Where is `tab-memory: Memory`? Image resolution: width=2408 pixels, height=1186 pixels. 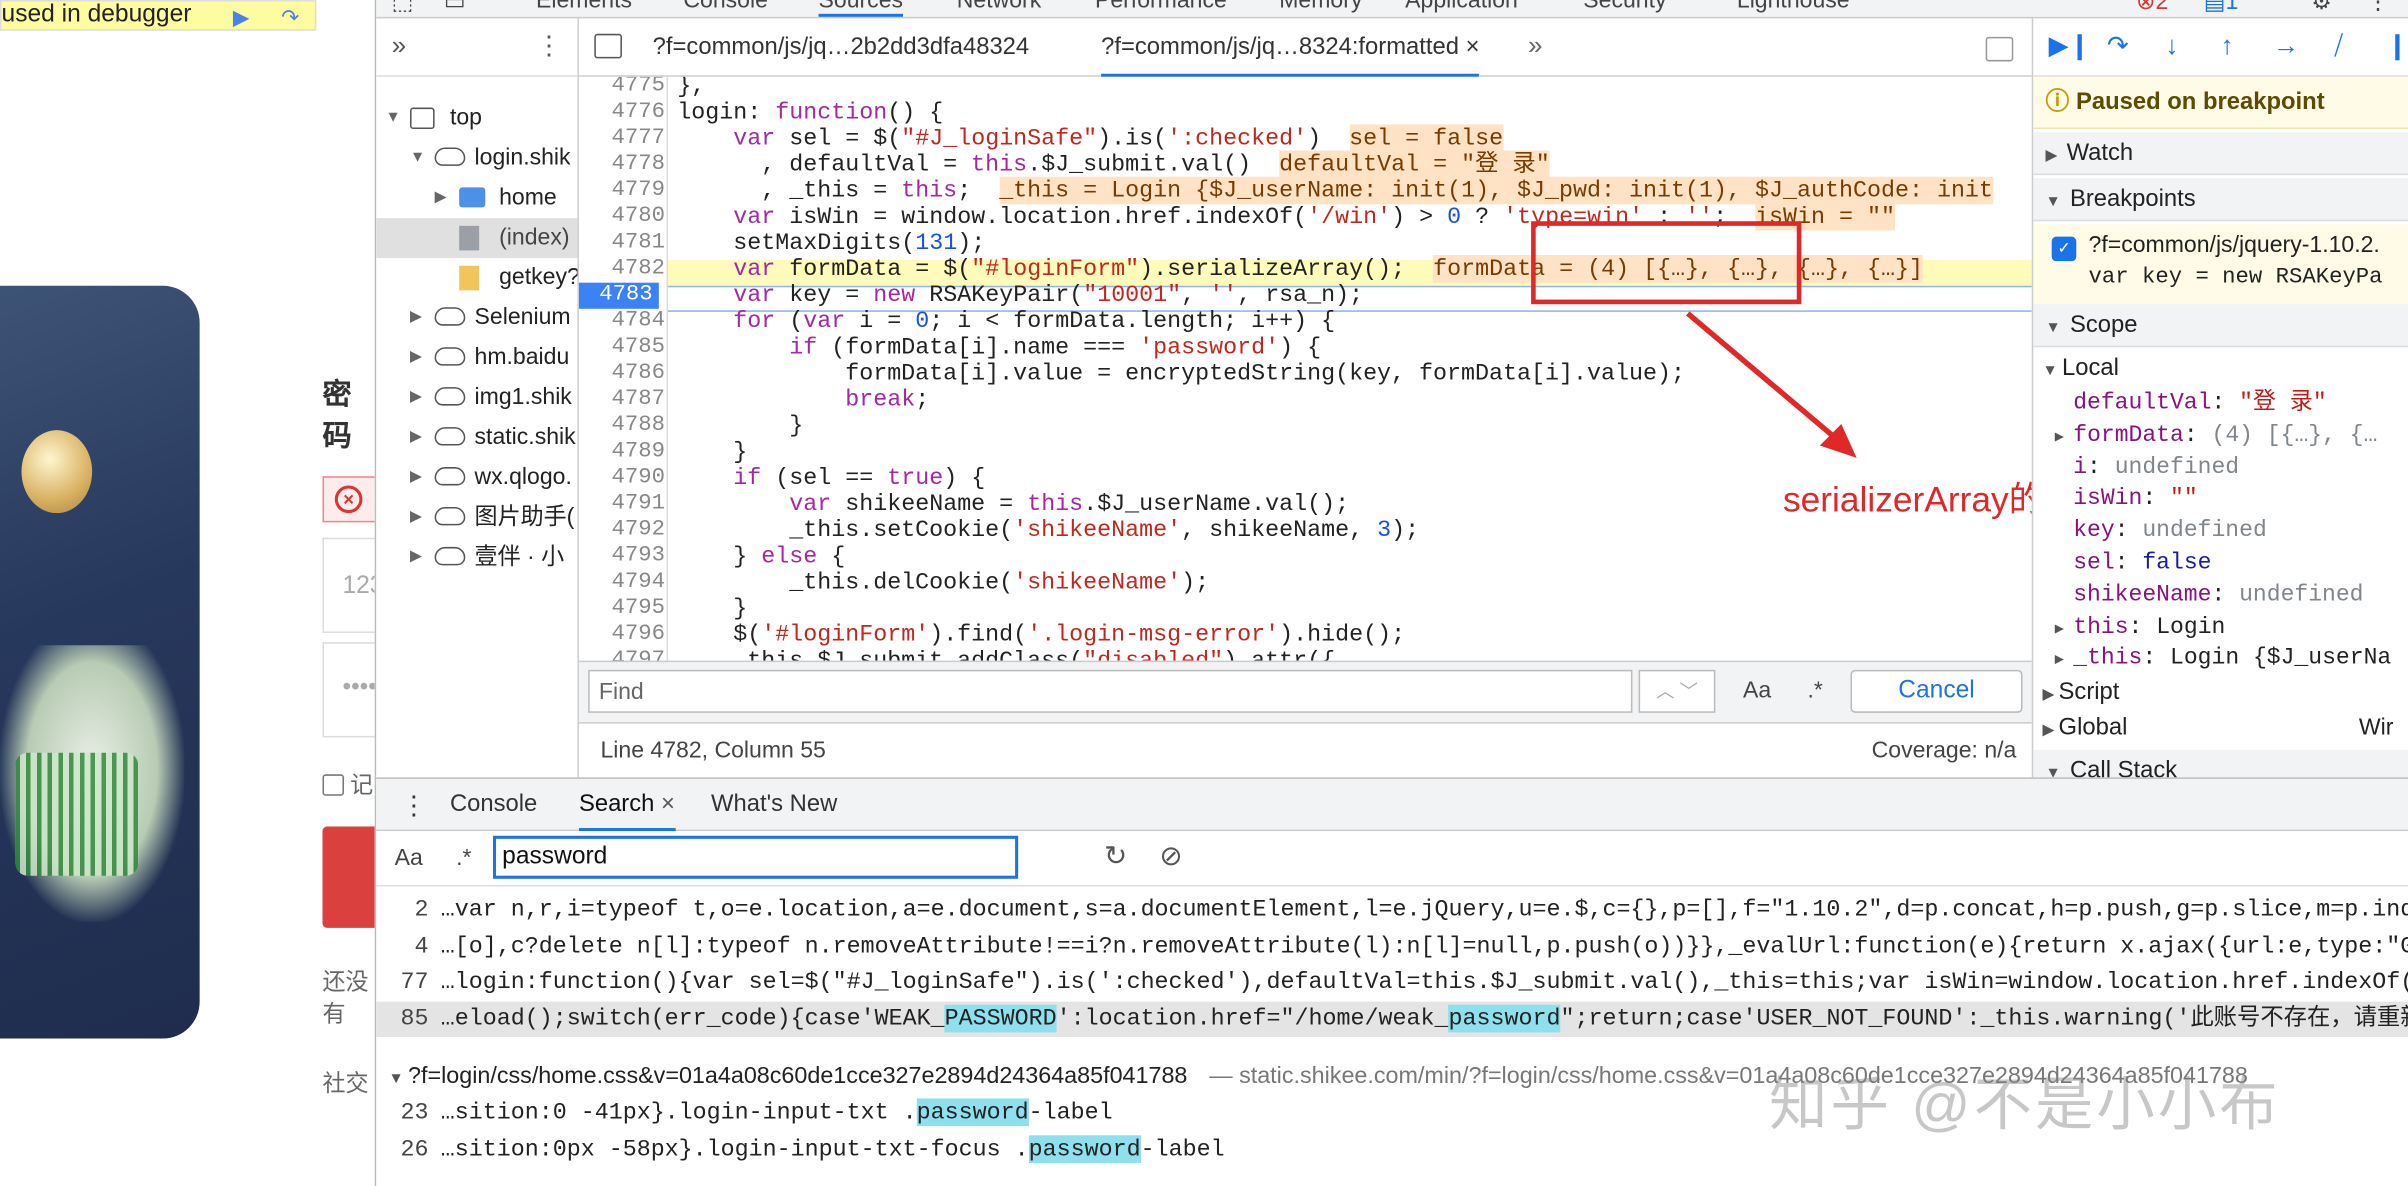
tab-memory: Memory is located at coordinates (1320, 7).